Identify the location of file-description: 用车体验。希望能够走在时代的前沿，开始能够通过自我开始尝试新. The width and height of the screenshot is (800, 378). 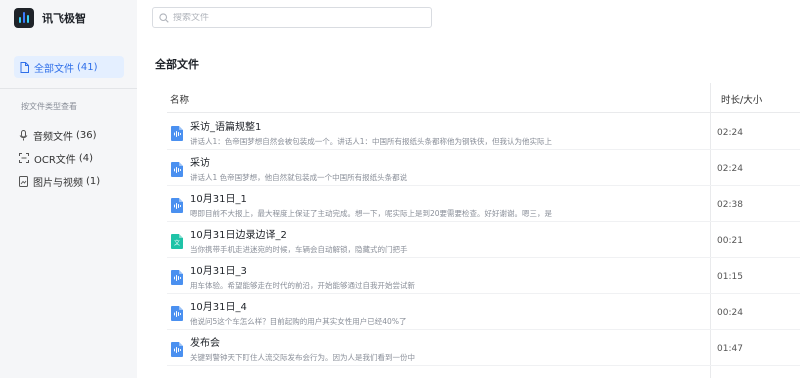
(302, 285).